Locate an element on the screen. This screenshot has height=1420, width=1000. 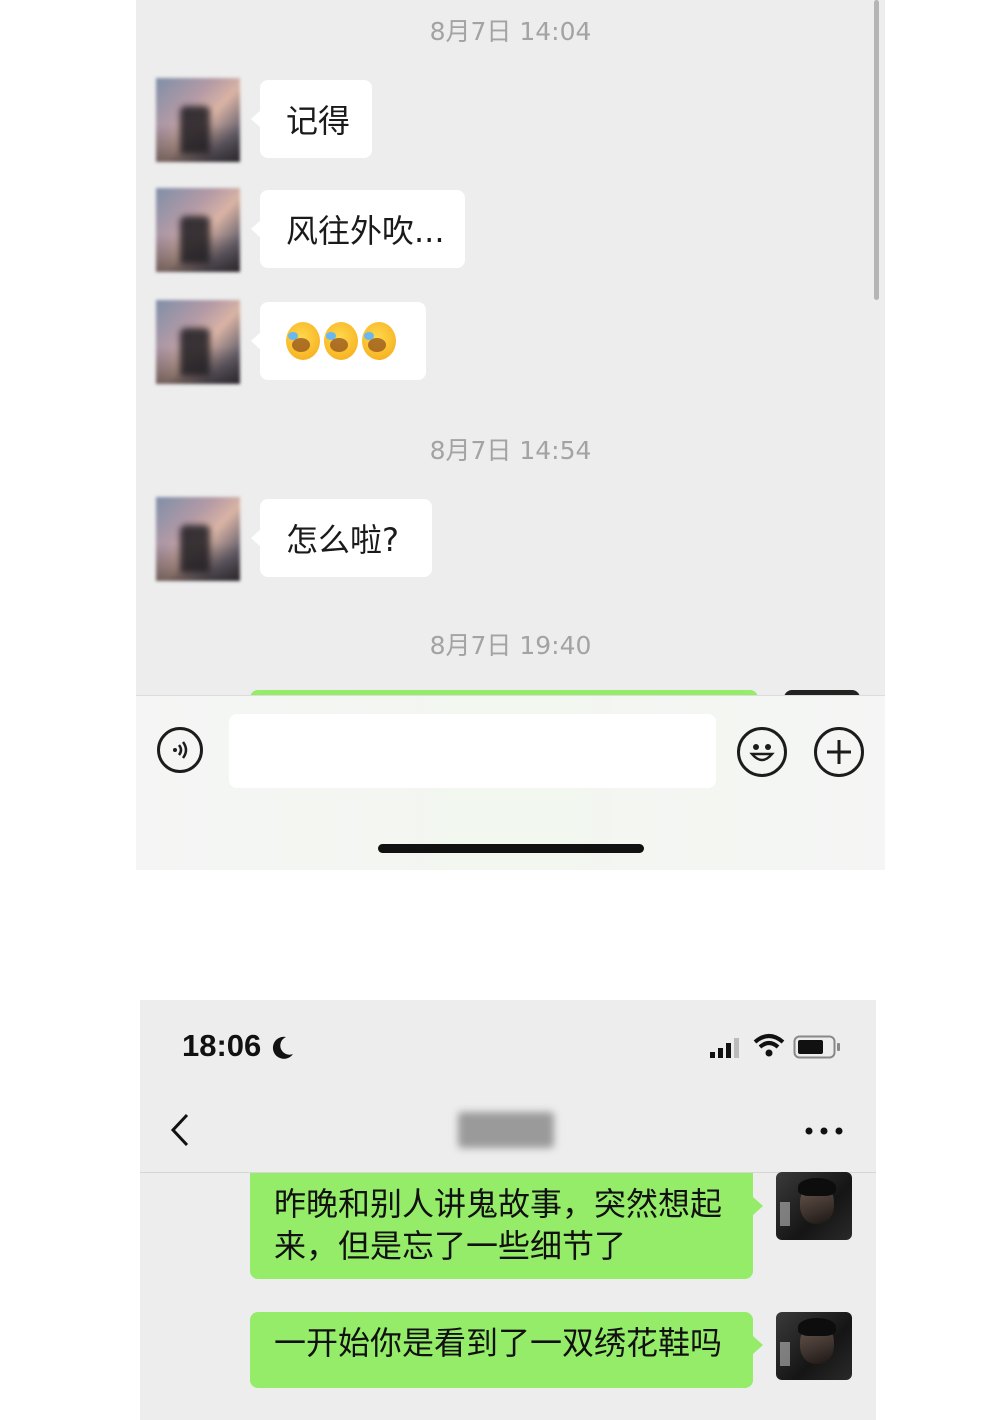
message-bubble: 记得 is located at coordinates (311, 119).